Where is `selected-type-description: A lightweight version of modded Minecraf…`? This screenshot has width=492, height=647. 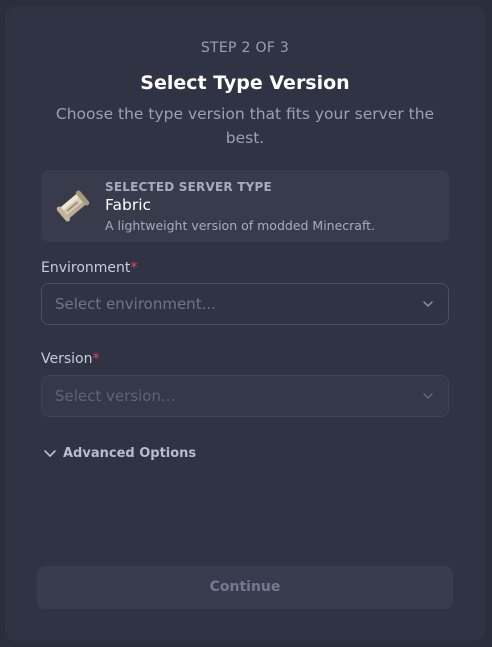
selected-type-description: A lightweight version of modded Minecraf… is located at coordinates (240, 225).